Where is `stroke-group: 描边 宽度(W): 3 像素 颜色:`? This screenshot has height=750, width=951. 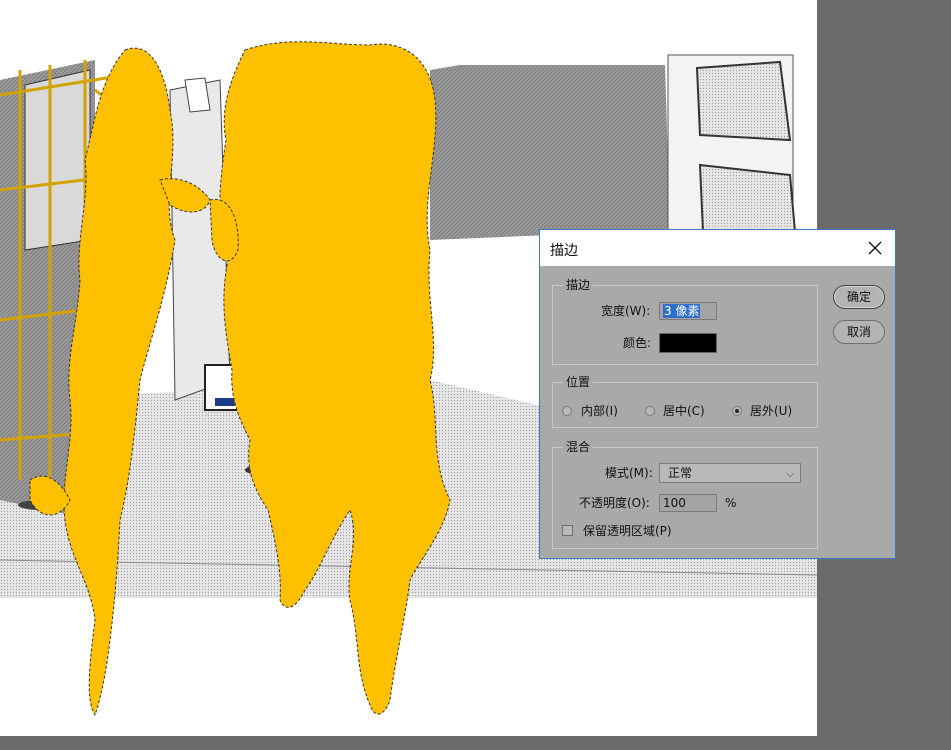
stroke-group: 描边 宽度(W): 3 像素 颜色: is located at coordinates (685, 321).